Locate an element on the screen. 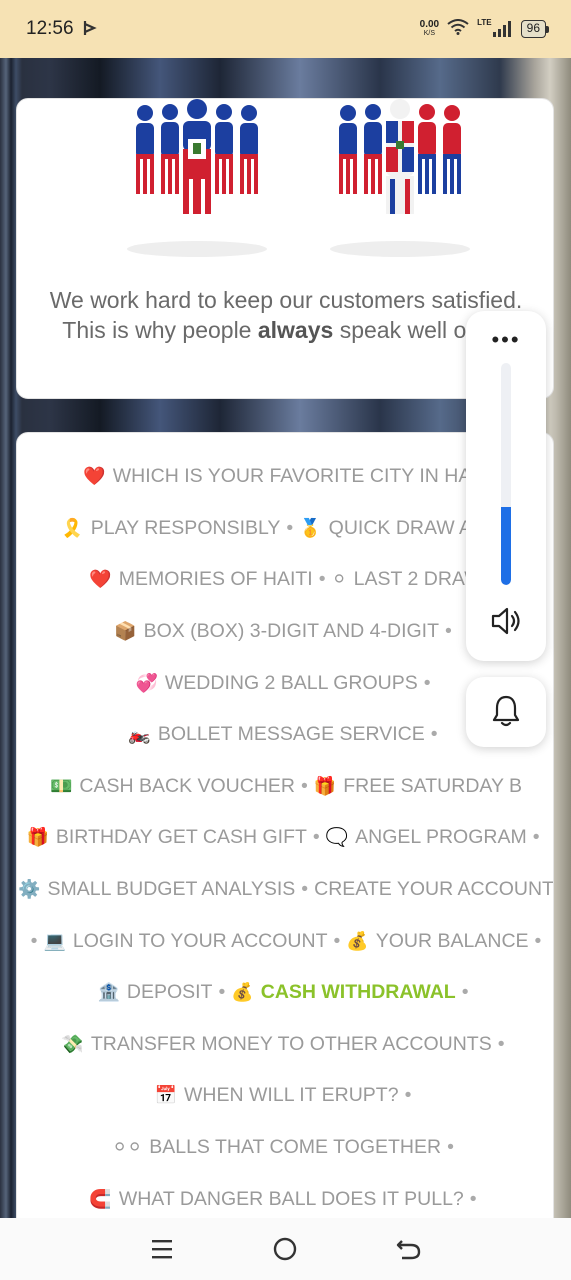  volume-panel: ••• is located at coordinates (506, 486).